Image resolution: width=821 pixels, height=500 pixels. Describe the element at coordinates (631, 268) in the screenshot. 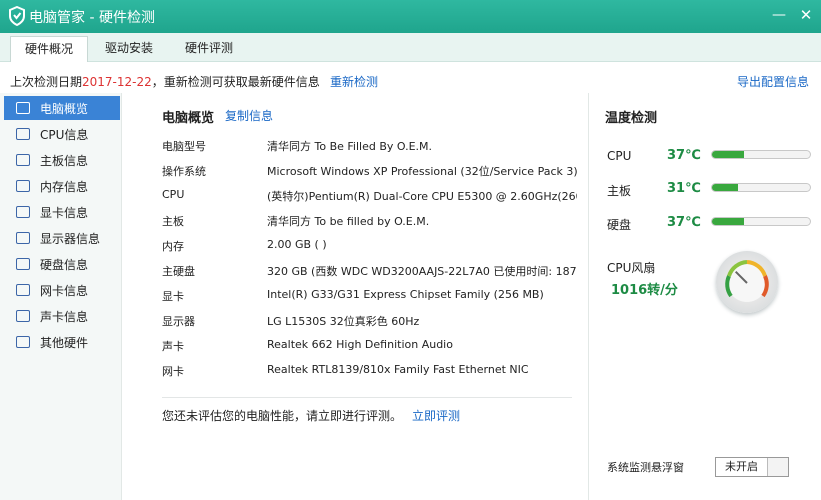

I see `fan-label: CPU风扇` at that location.